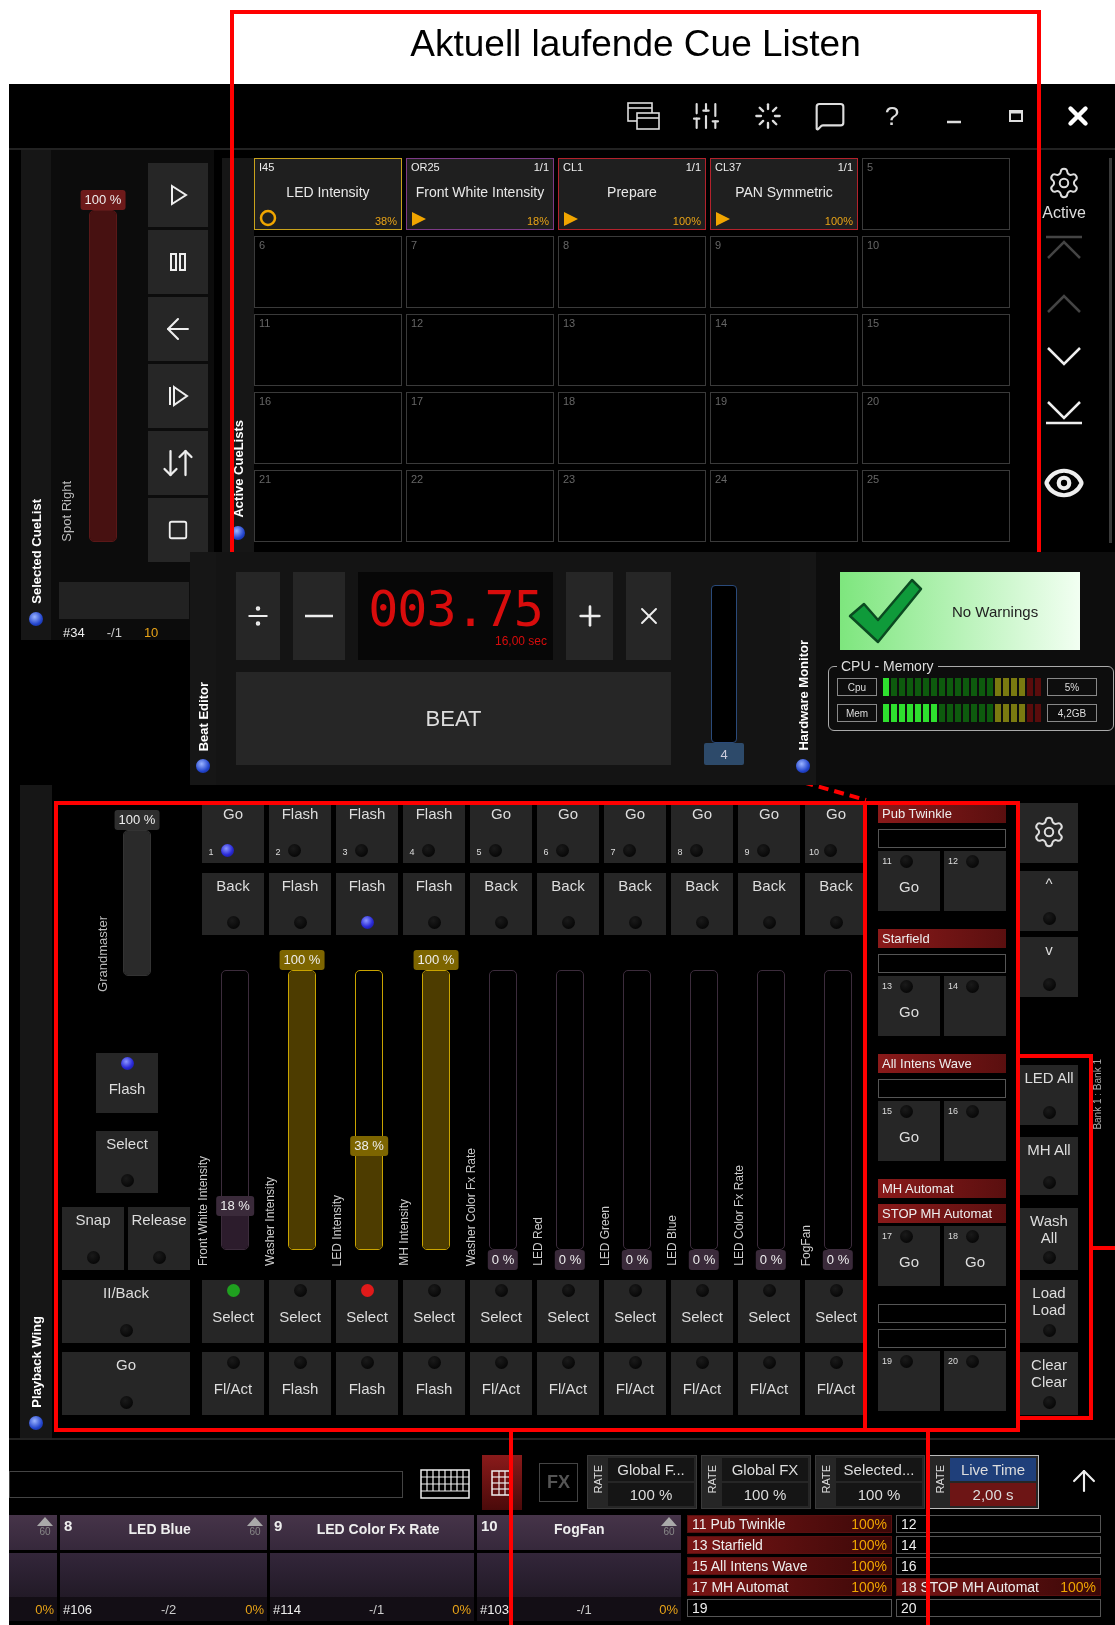 This screenshot has width=1115, height=1625. What do you see at coordinates (369, 1146) in the screenshot?
I see `fader-value: 38 %` at bounding box center [369, 1146].